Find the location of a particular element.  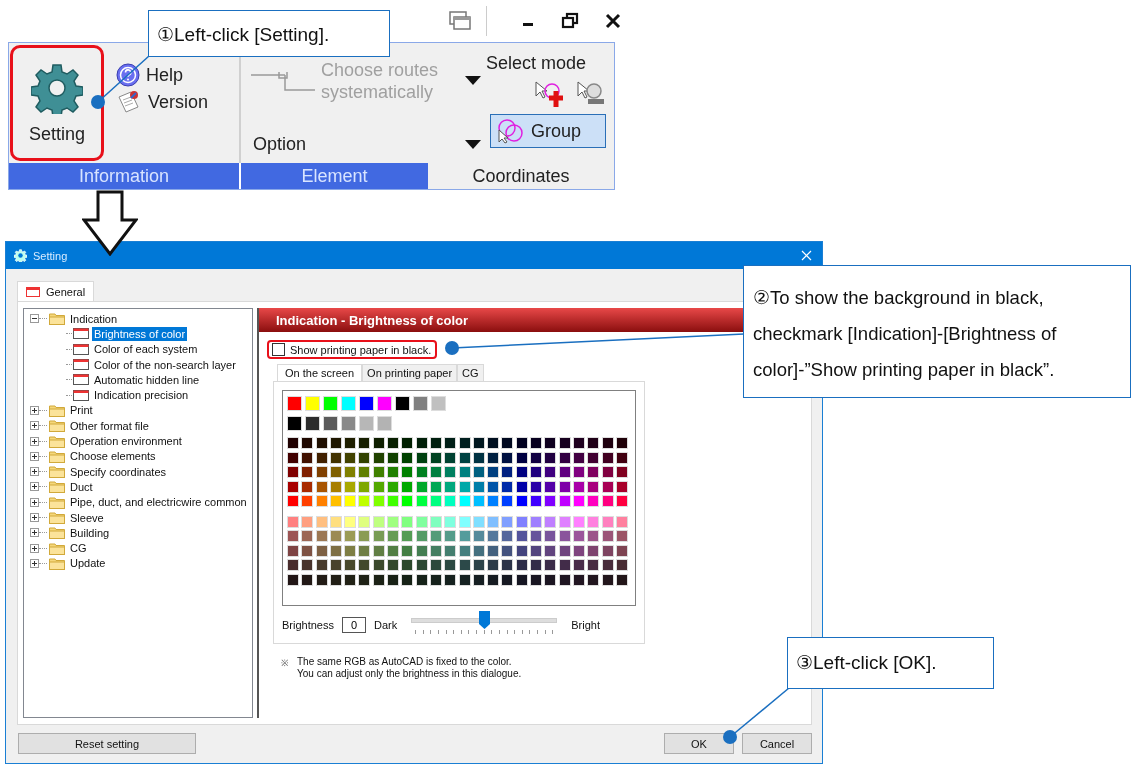

down-arrow-icon is located at coordinates (110, 223).